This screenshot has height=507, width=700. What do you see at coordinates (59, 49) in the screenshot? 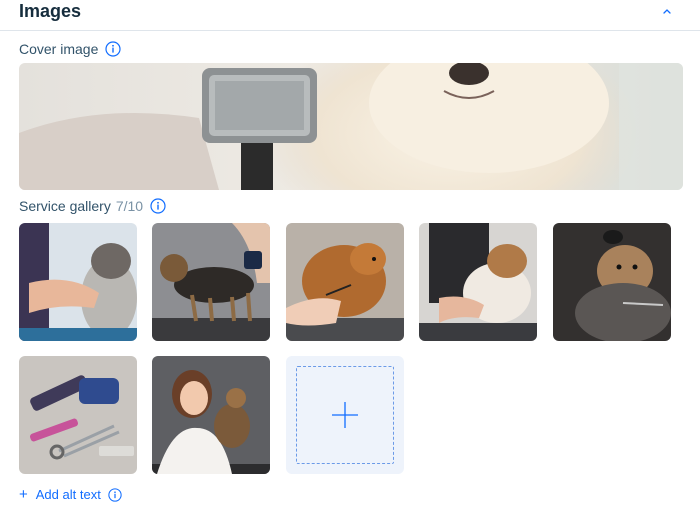
I see `cover-image-label: Cover image` at bounding box center [59, 49].